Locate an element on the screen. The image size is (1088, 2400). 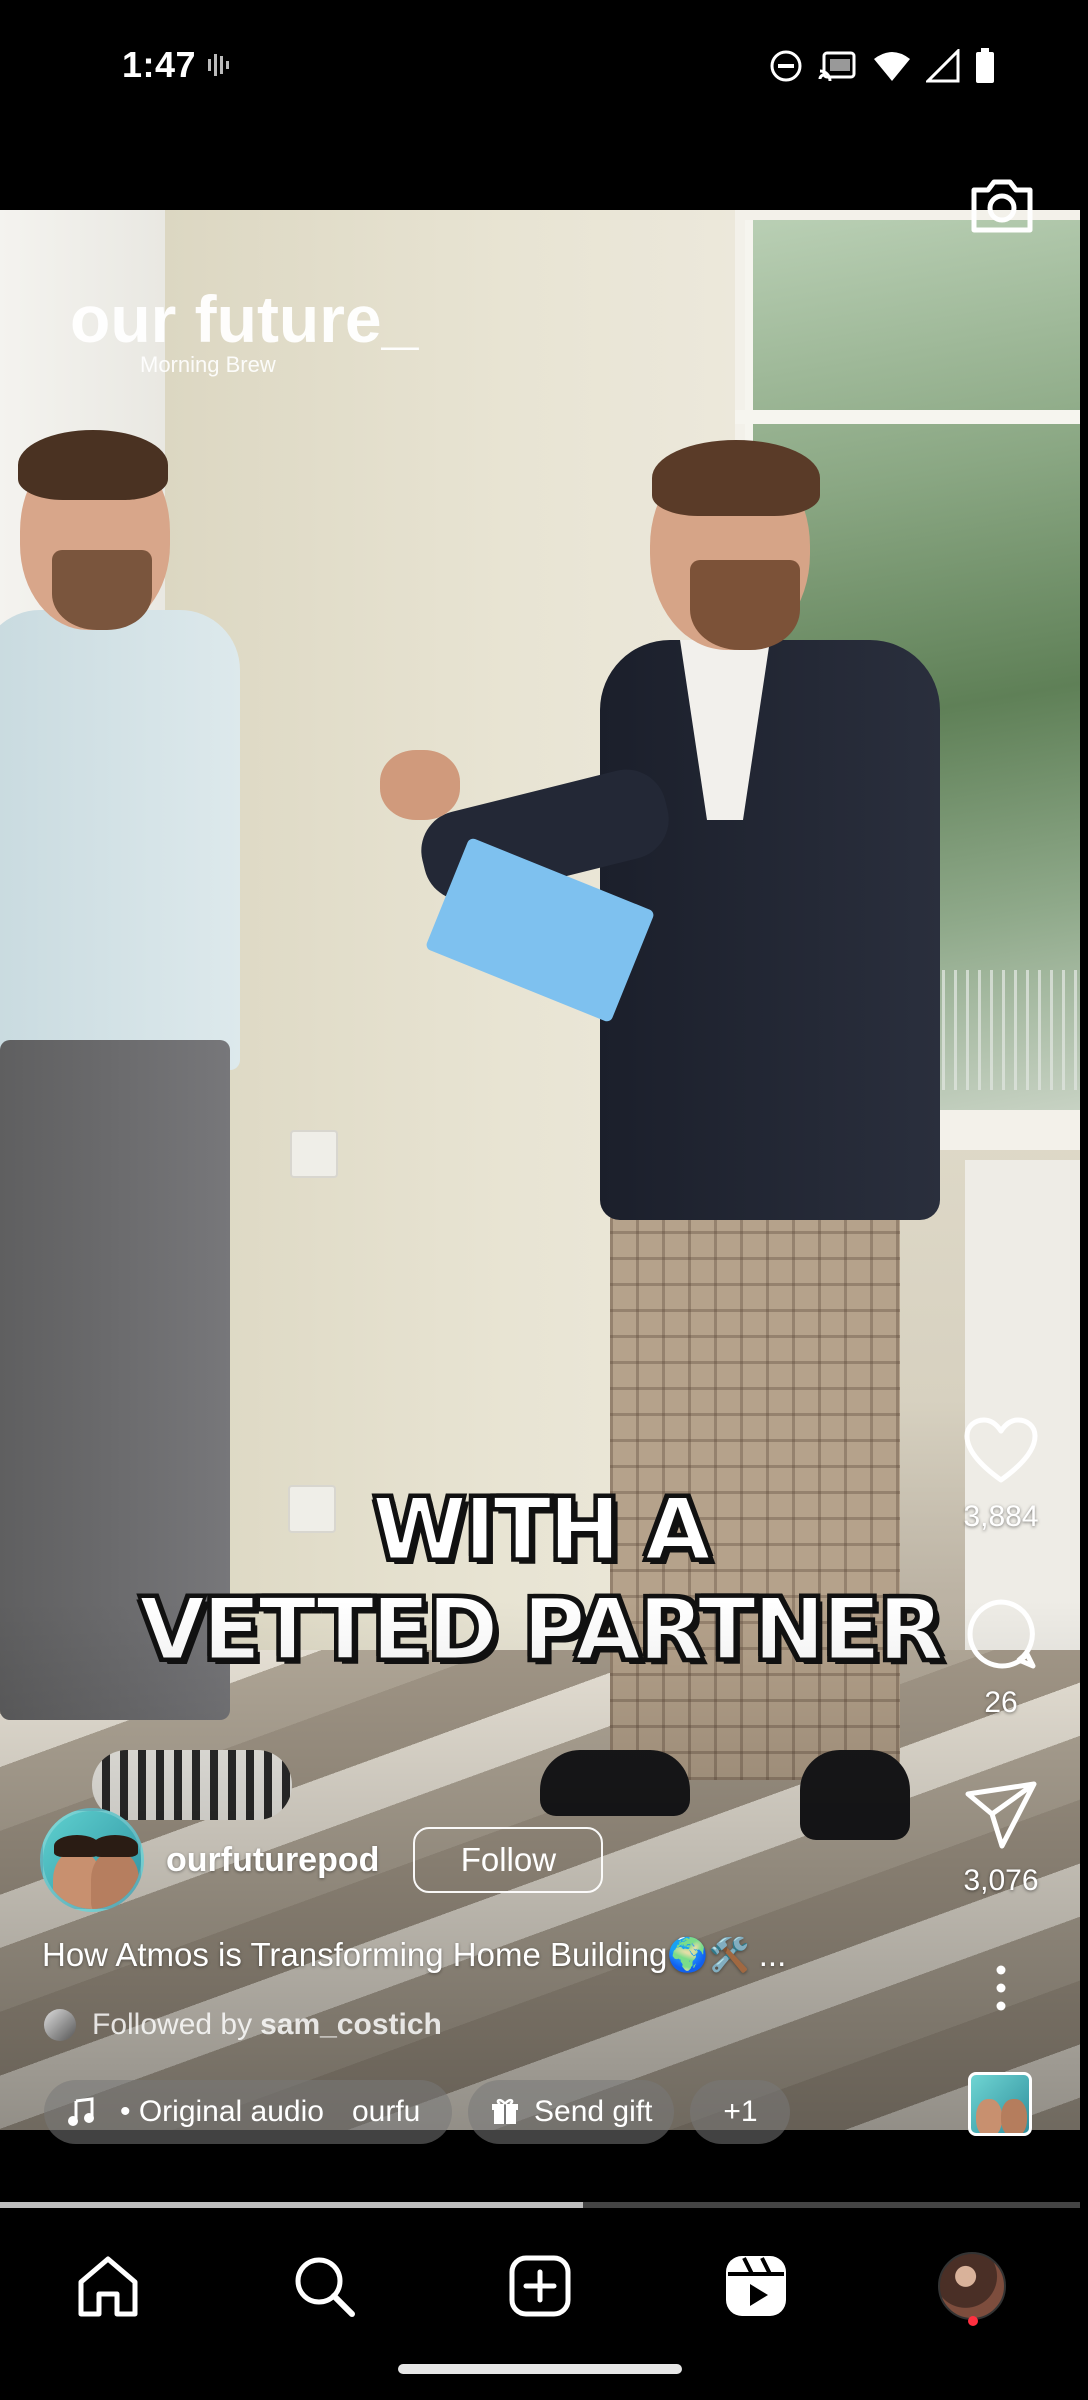
gesture-home-indicator is located at coordinates (540, 2369).